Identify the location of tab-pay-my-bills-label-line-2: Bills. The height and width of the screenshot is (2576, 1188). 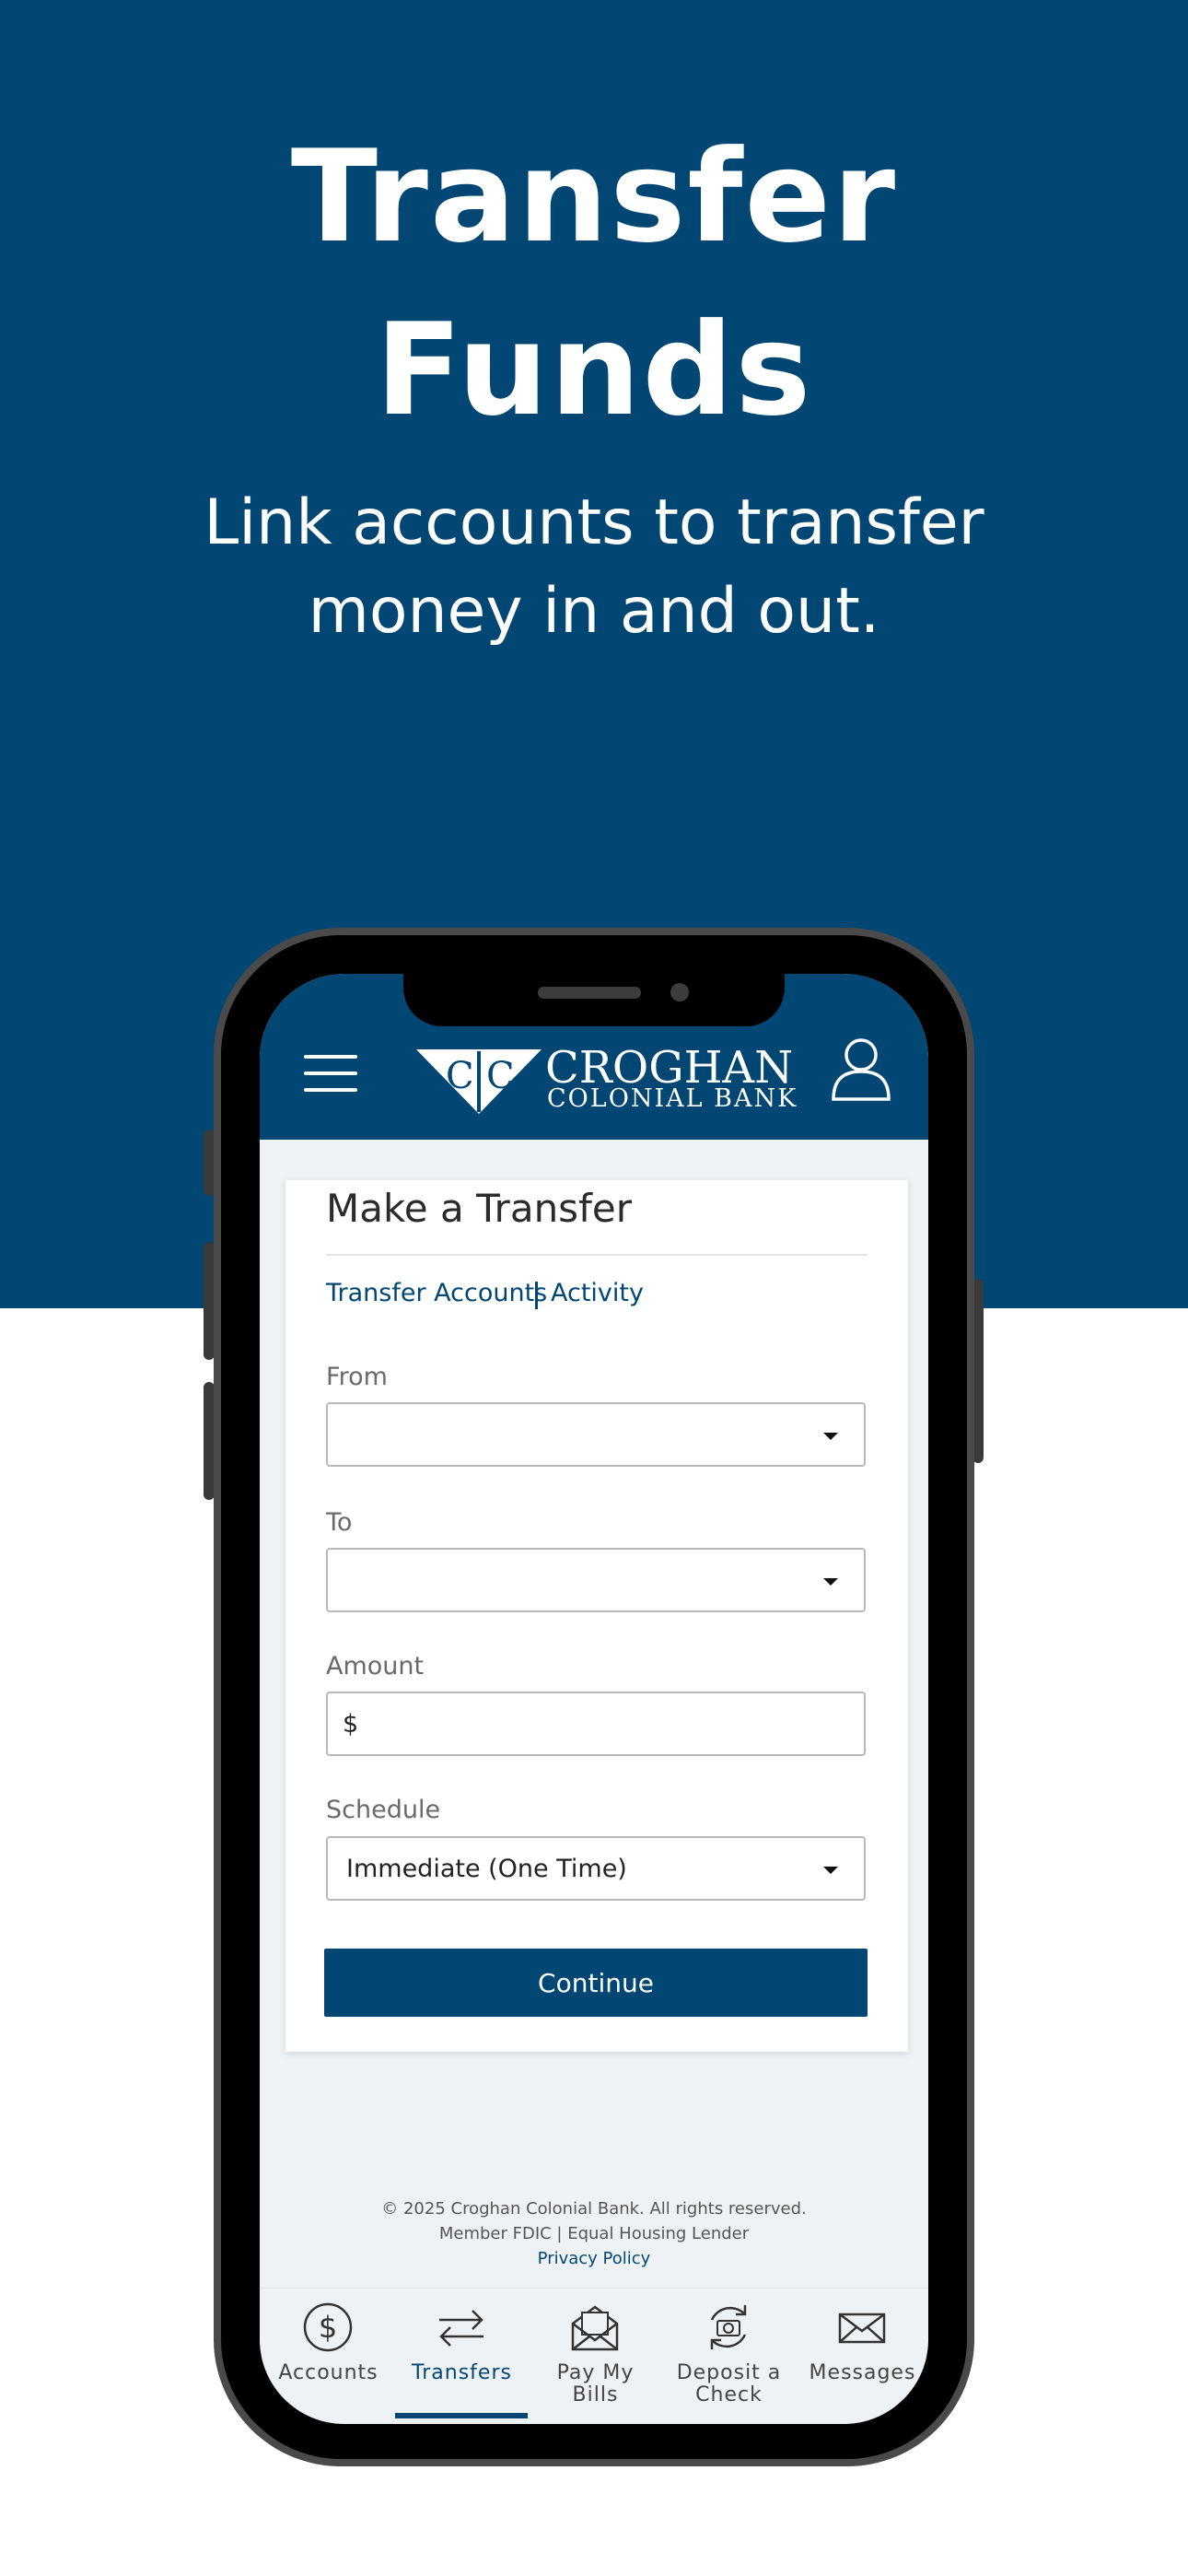
(595, 2394).